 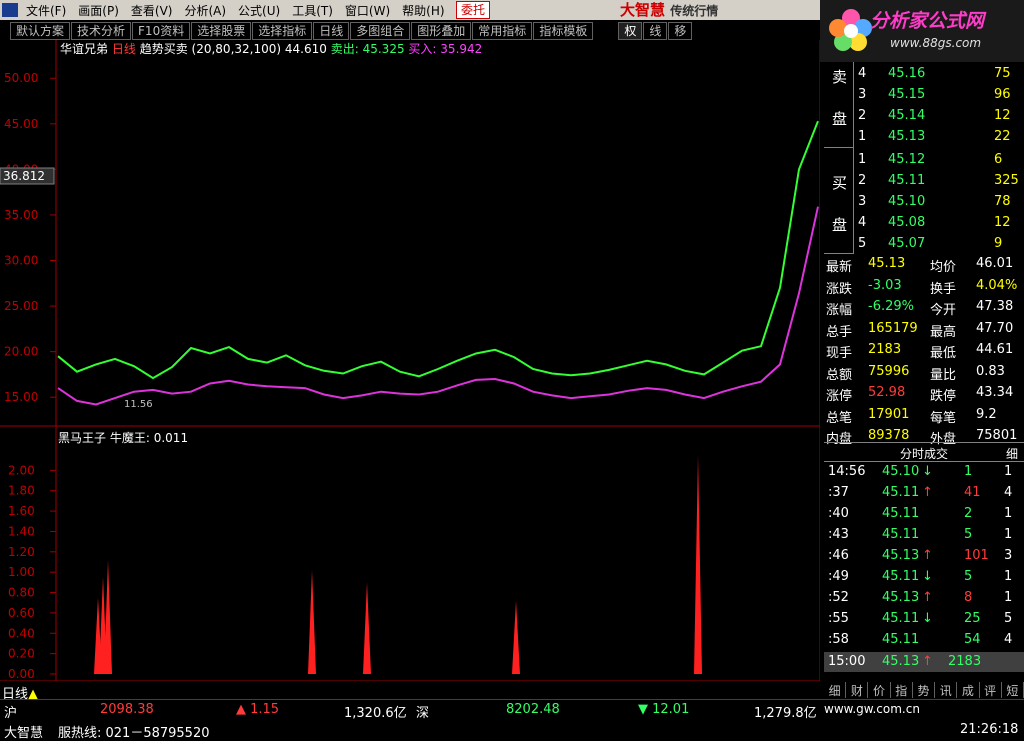 What do you see at coordinates (976, 555) in the screenshot?
I see `trade-volume: 101` at bounding box center [976, 555].